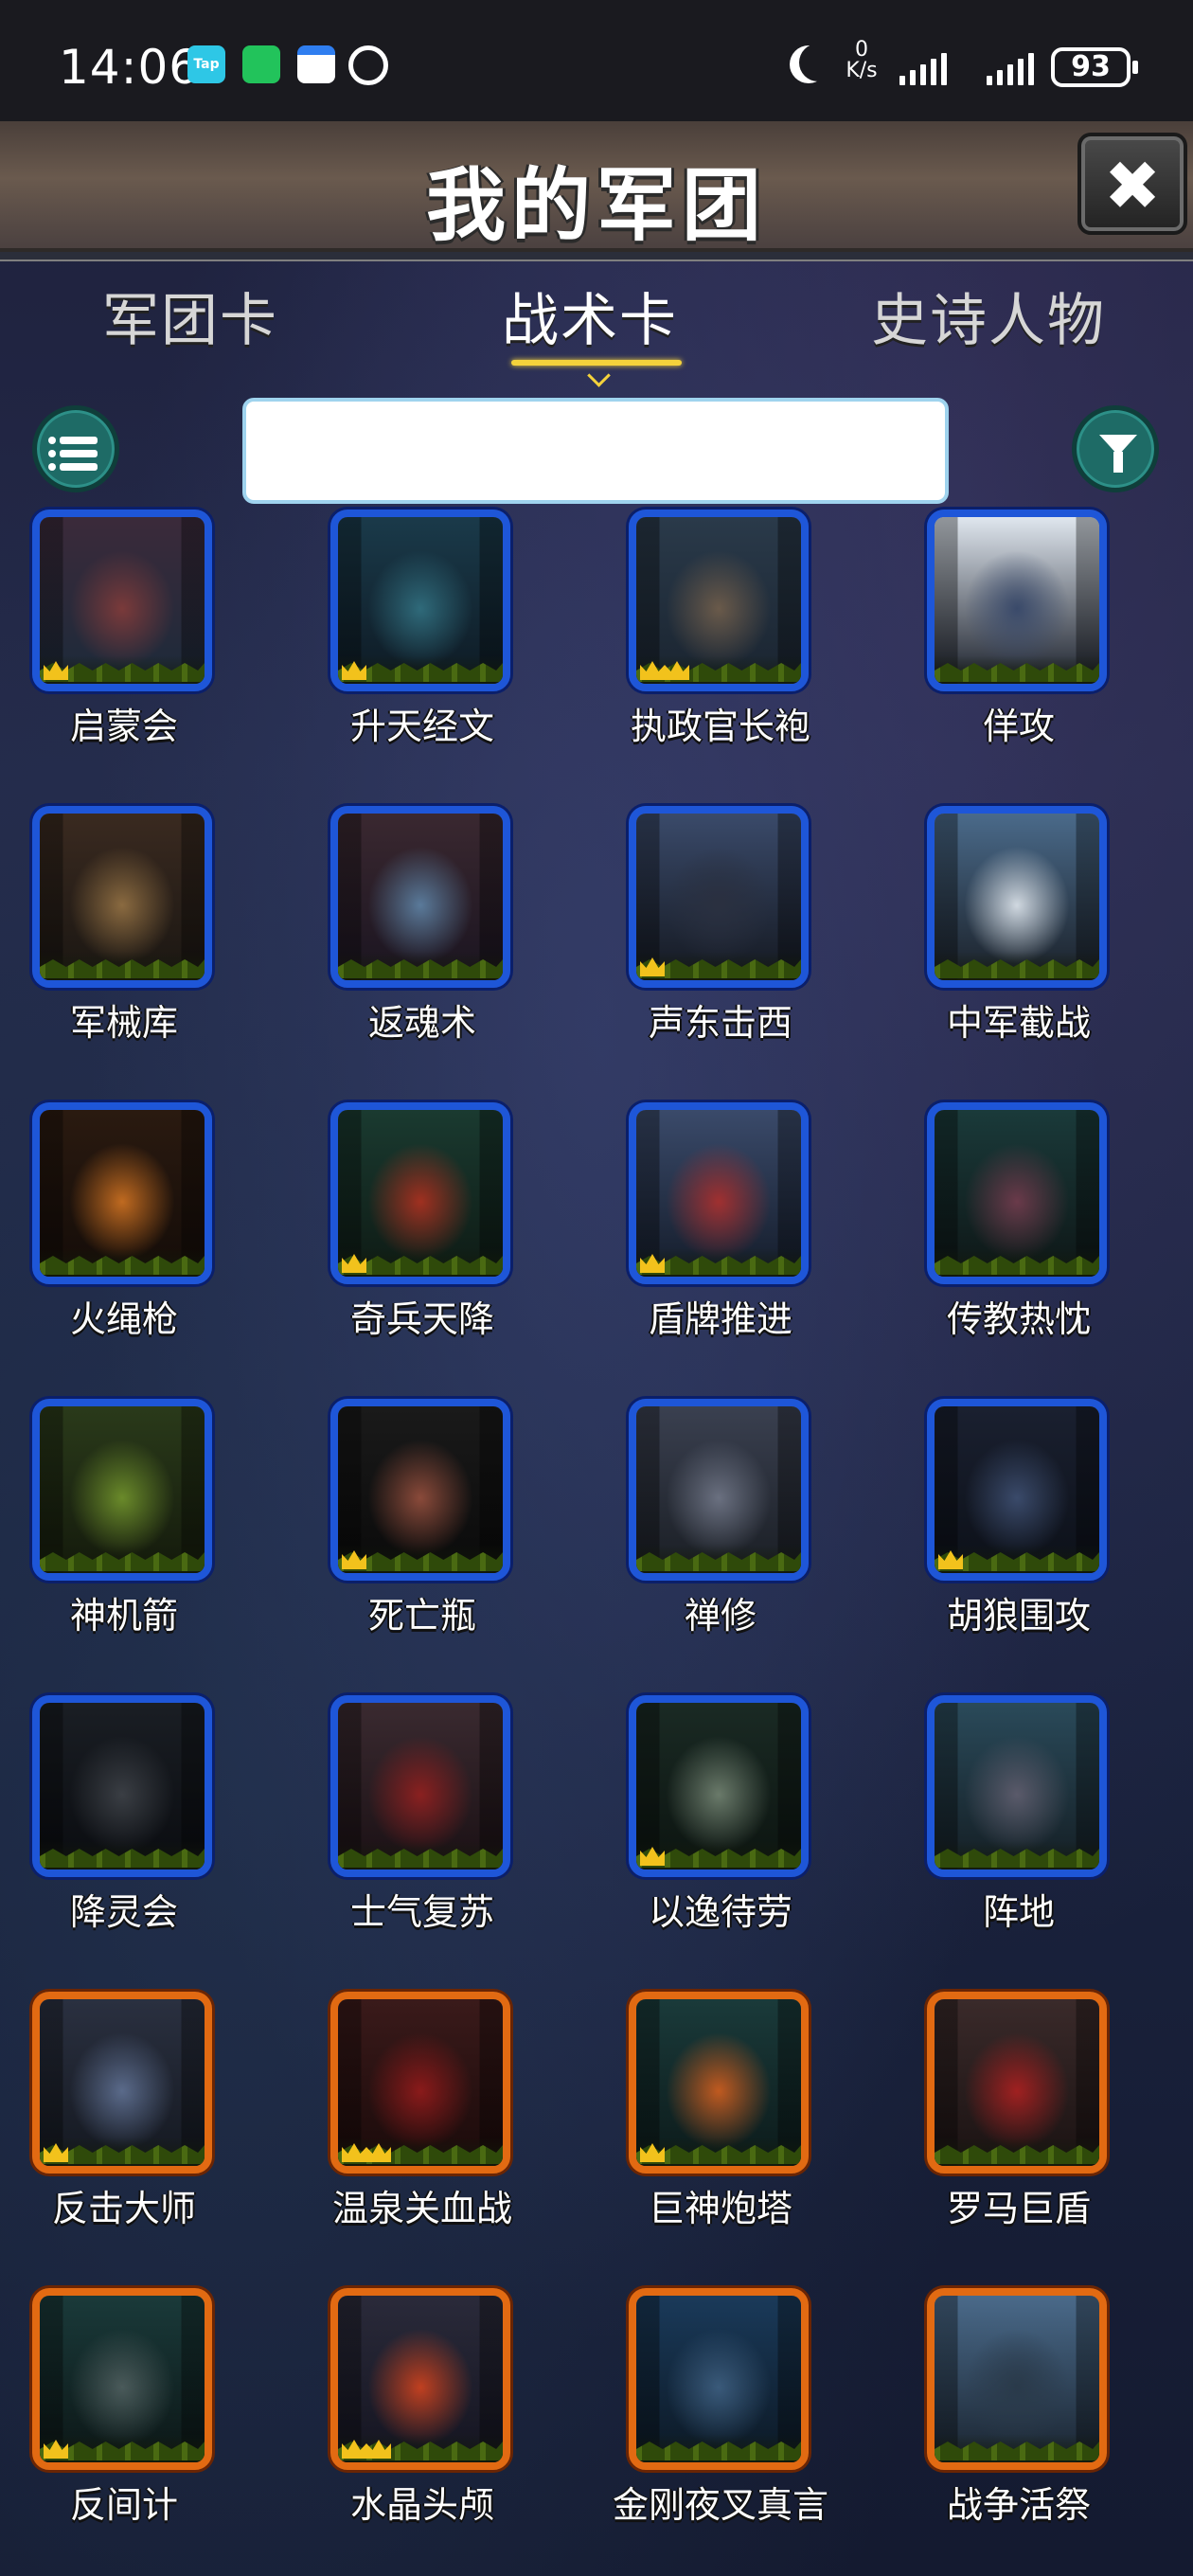 This screenshot has height=2576, width=1193. What do you see at coordinates (590, 316) in the screenshot?
I see `tab-tactic-cards: 战术卡` at bounding box center [590, 316].